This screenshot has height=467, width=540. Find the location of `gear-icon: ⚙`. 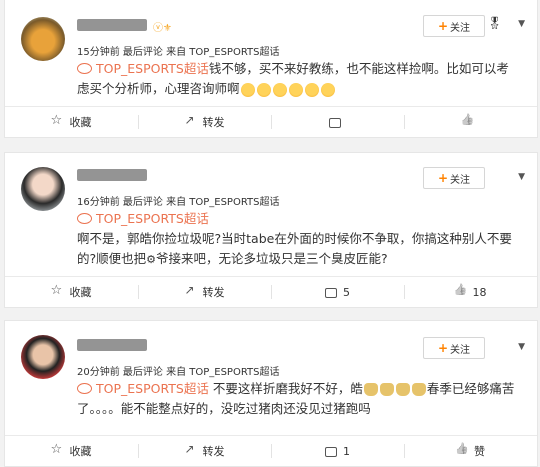

gear-icon: ⚙ is located at coordinates (151, 259).